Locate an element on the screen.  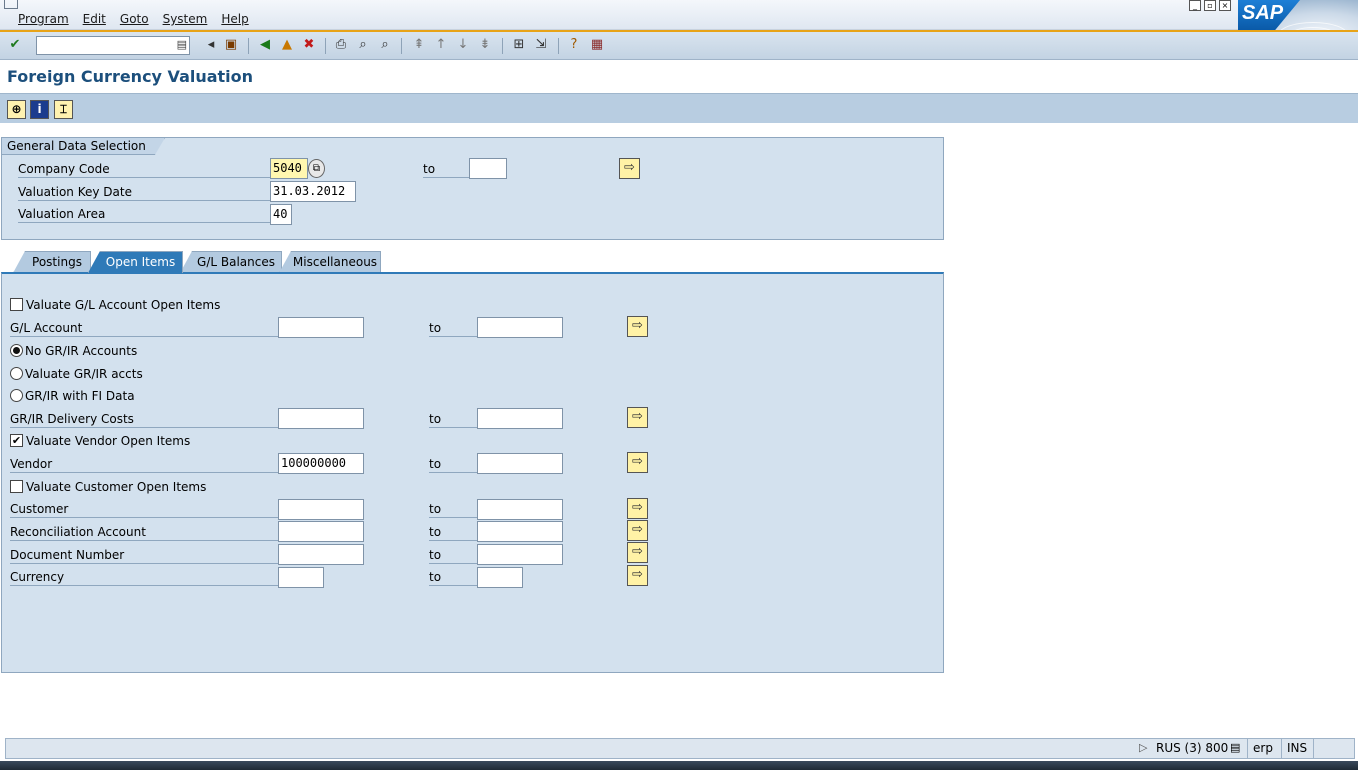
company-code-to-label: to is located at coordinates (446, 169).